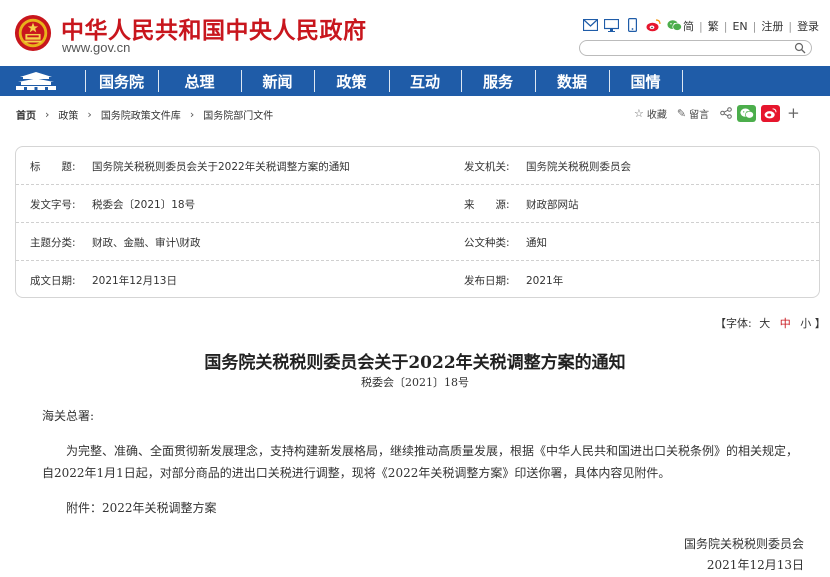  I want to click on comment-button: ✎ 留言, so click(693, 113).